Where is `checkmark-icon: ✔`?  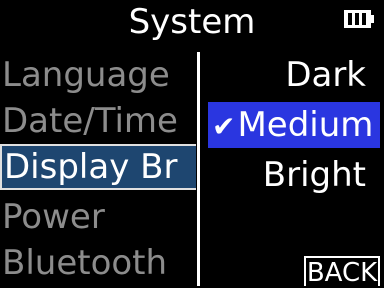 checkmark-icon: ✔ is located at coordinates (224, 126).